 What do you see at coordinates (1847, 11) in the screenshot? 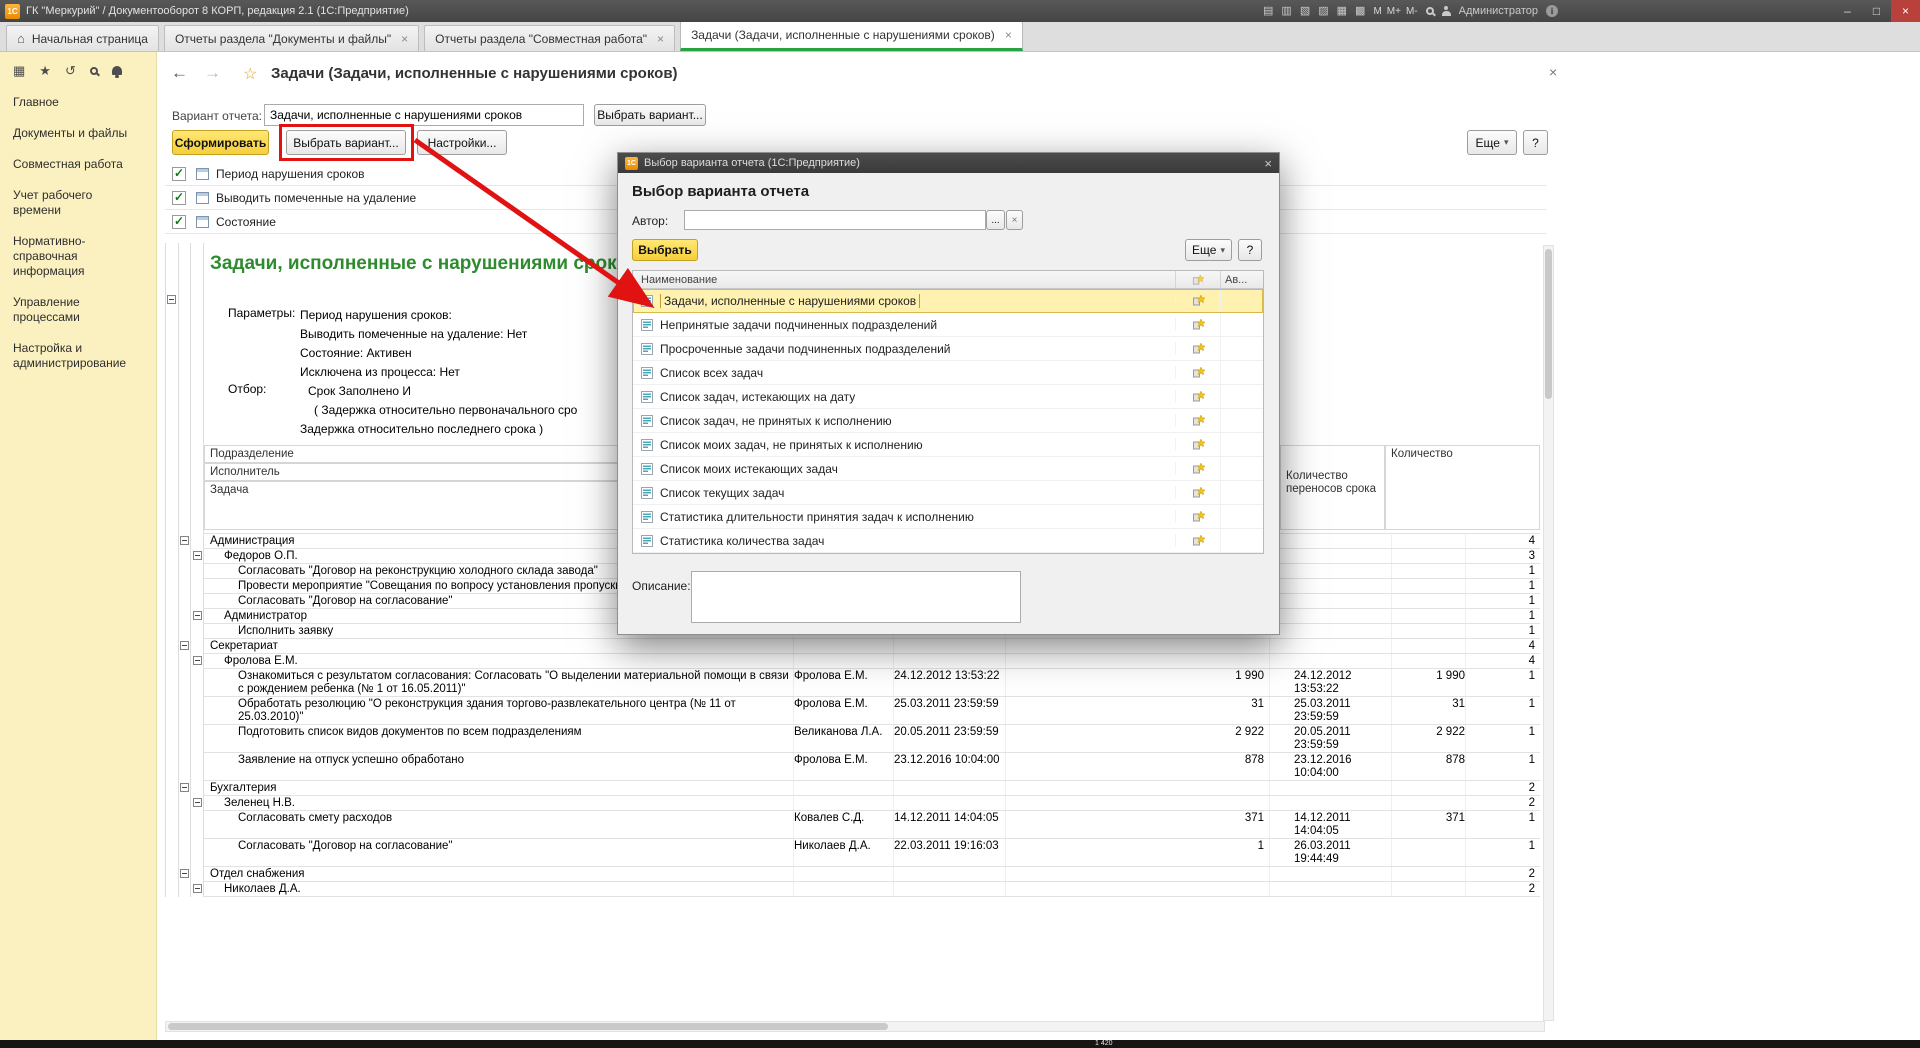
I see `minimize-button: –` at bounding box center [1847, 11].